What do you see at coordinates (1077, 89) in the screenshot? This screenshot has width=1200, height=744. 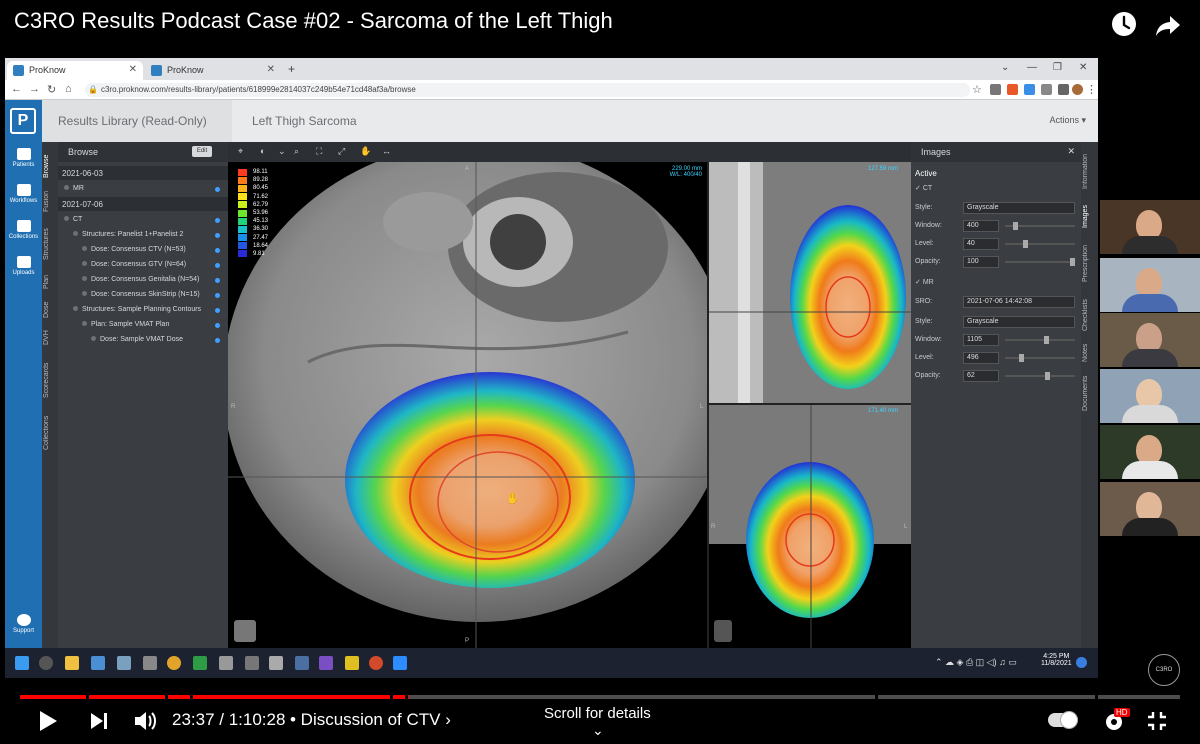 I see `profile-avatar` at bounding box center [1077, 89].